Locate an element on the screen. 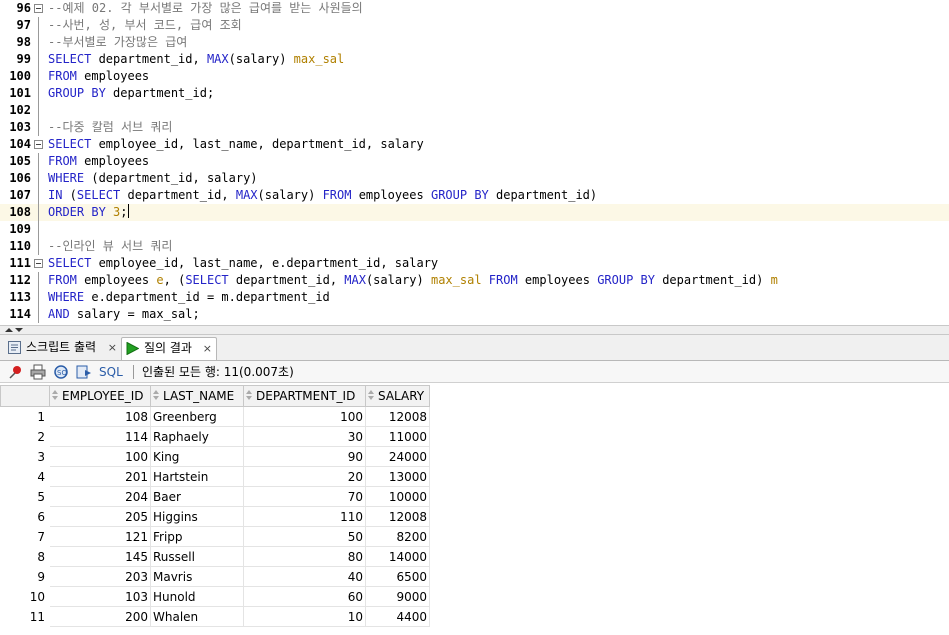 The width and height of the screenshot is (949, 635). code-token: SELECT is located at coordinates (70, 263).